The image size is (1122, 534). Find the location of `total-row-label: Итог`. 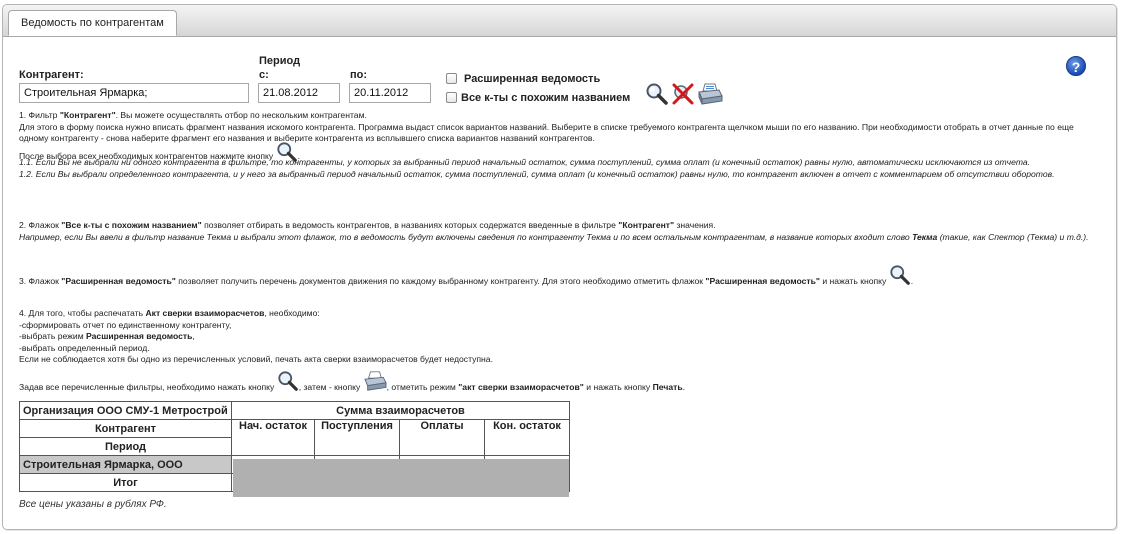

total-row-label: Итог is located at coordinates (125, 482).